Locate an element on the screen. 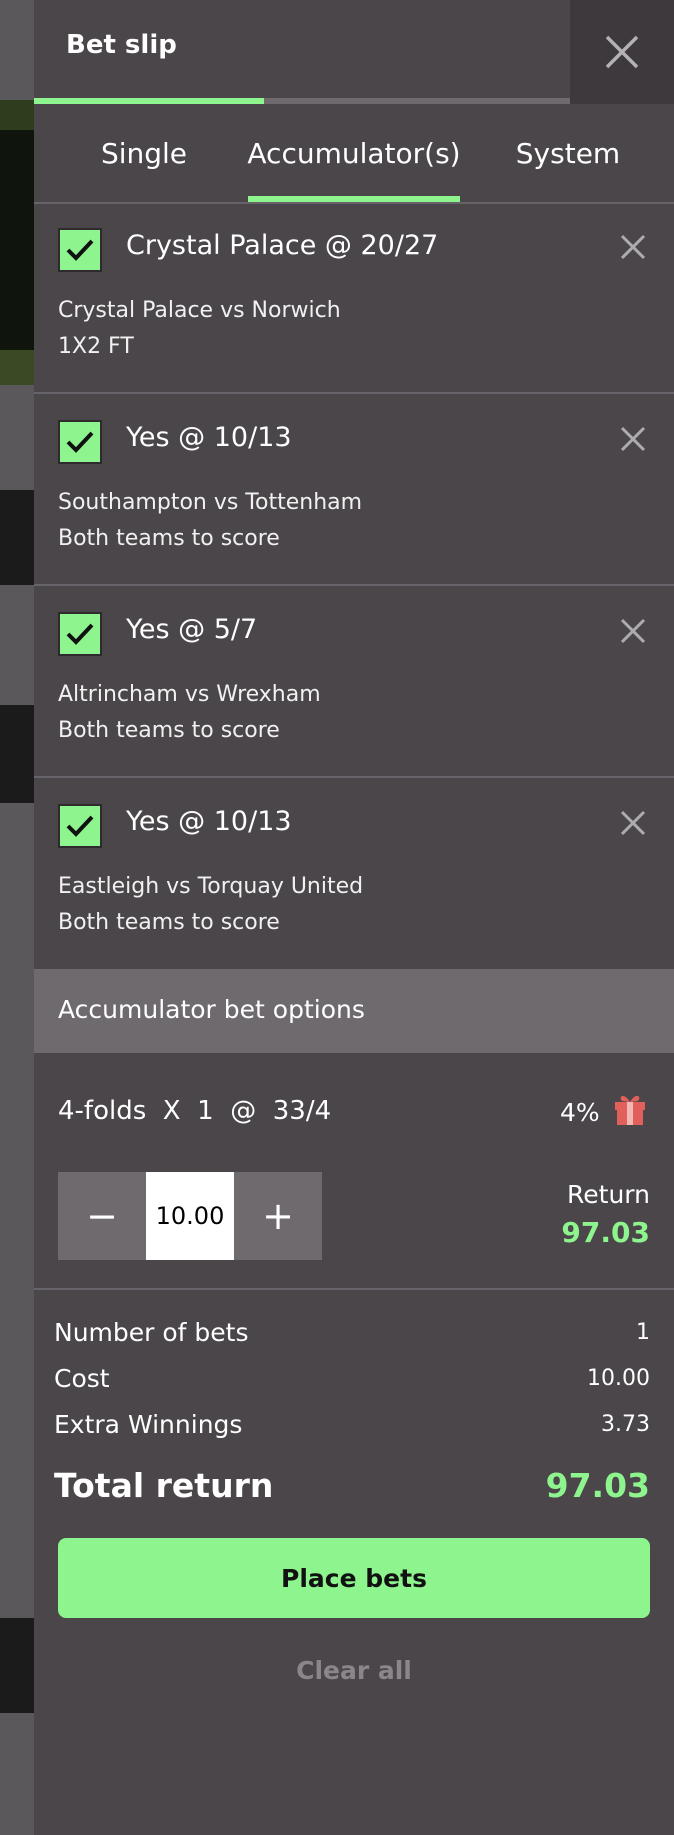 This screenshot has height=1835, width=674. gift-icon is located at coordinates (630, 1110).